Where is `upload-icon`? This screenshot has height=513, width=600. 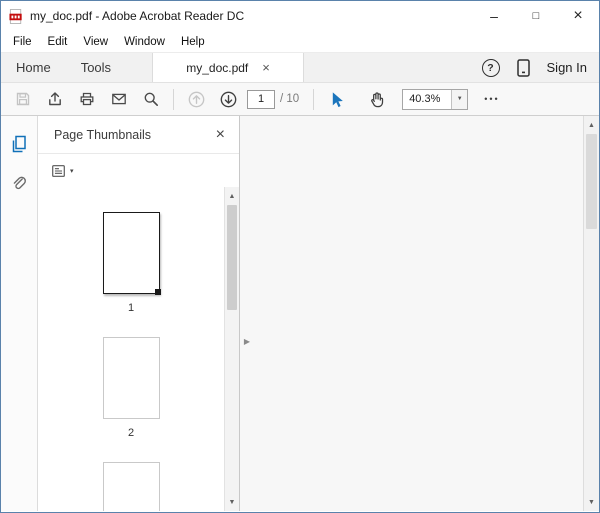
upload-icon is located at coordinates (55, 99).